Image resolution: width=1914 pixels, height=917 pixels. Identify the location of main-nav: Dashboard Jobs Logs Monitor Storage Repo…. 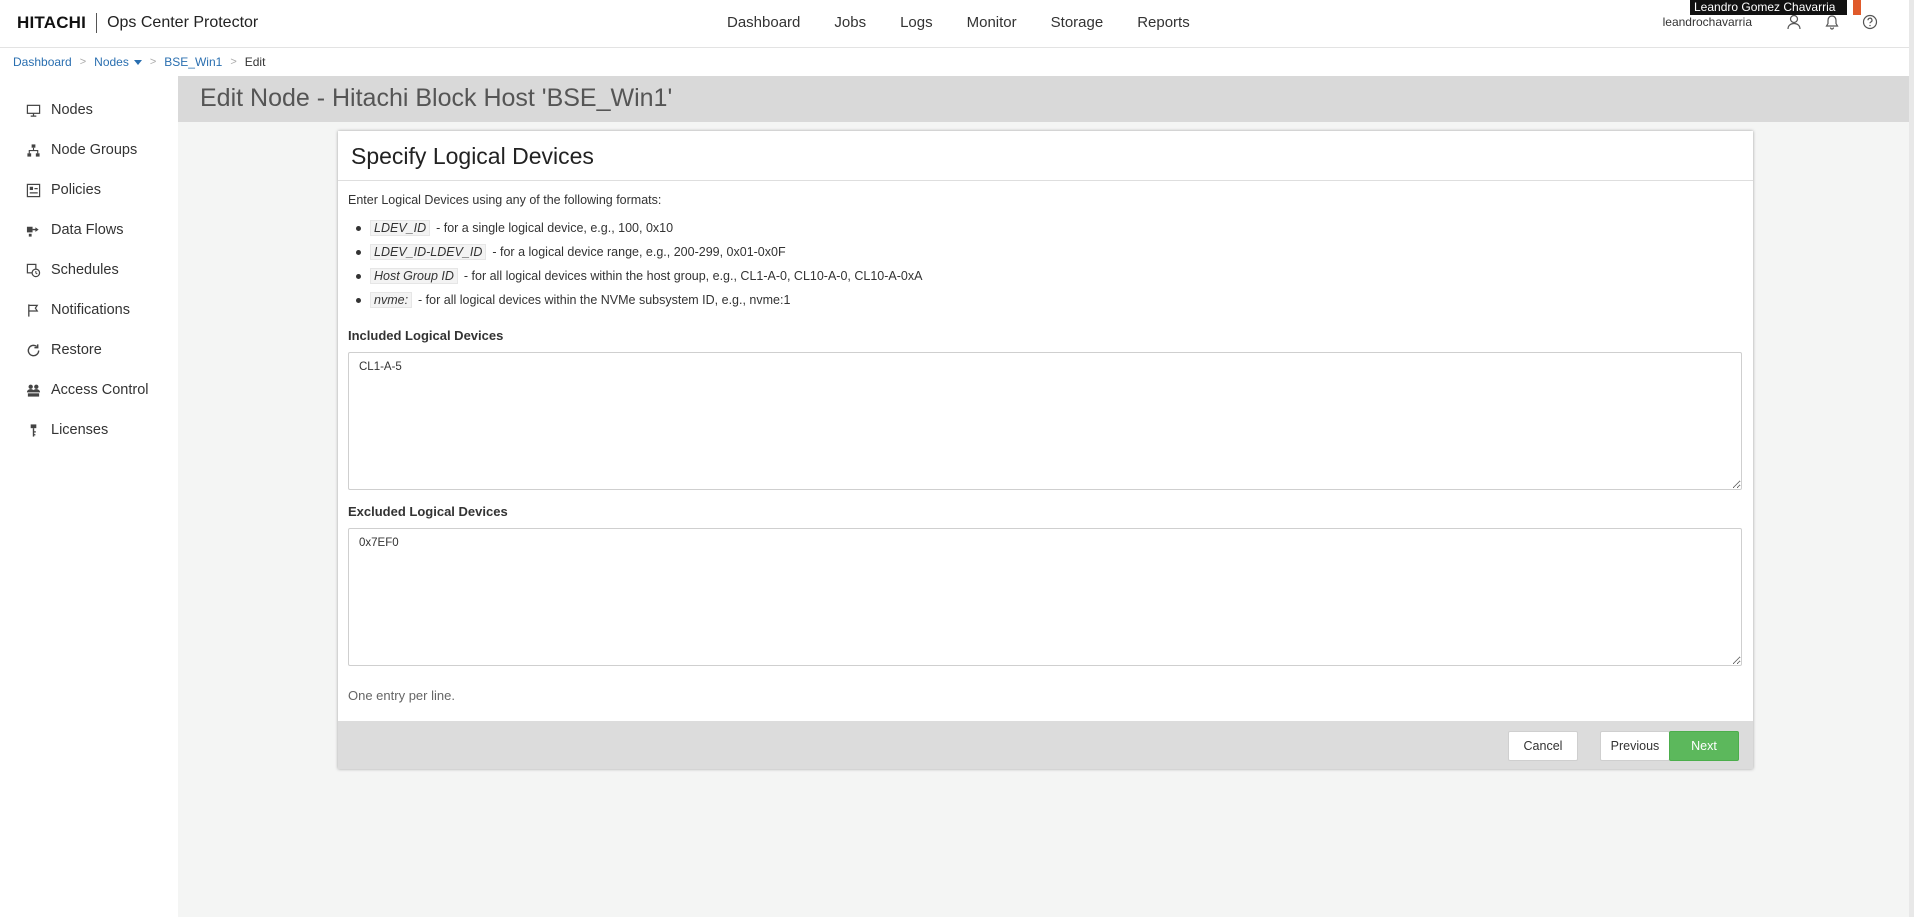
(975, 22).